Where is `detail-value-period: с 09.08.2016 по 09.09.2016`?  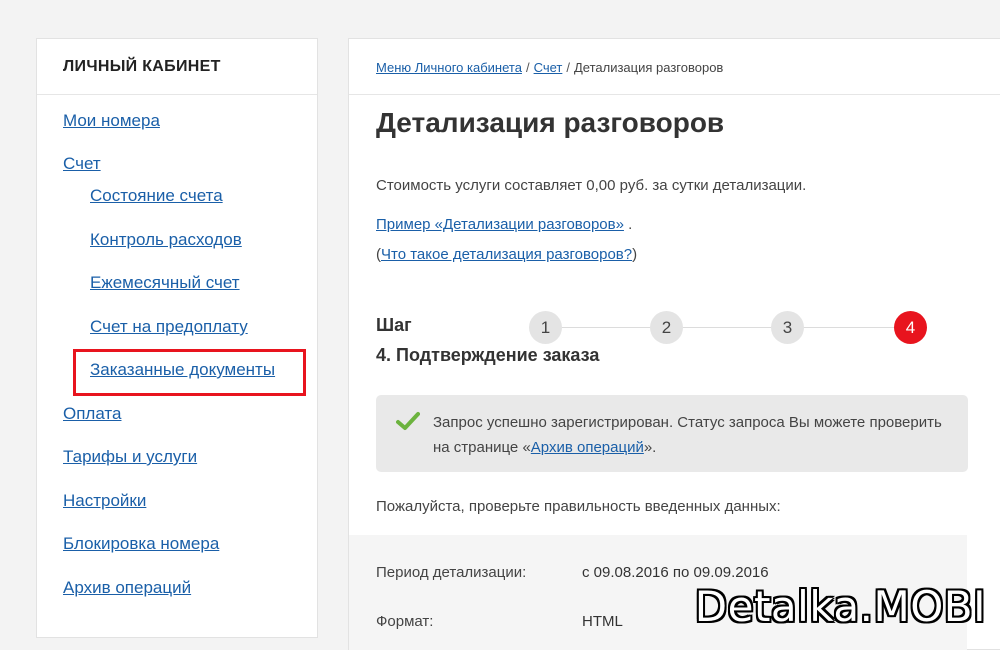
detail-value-period: с 09.08.2016 по 09.09.2016 is located at coordinates (675, 572).